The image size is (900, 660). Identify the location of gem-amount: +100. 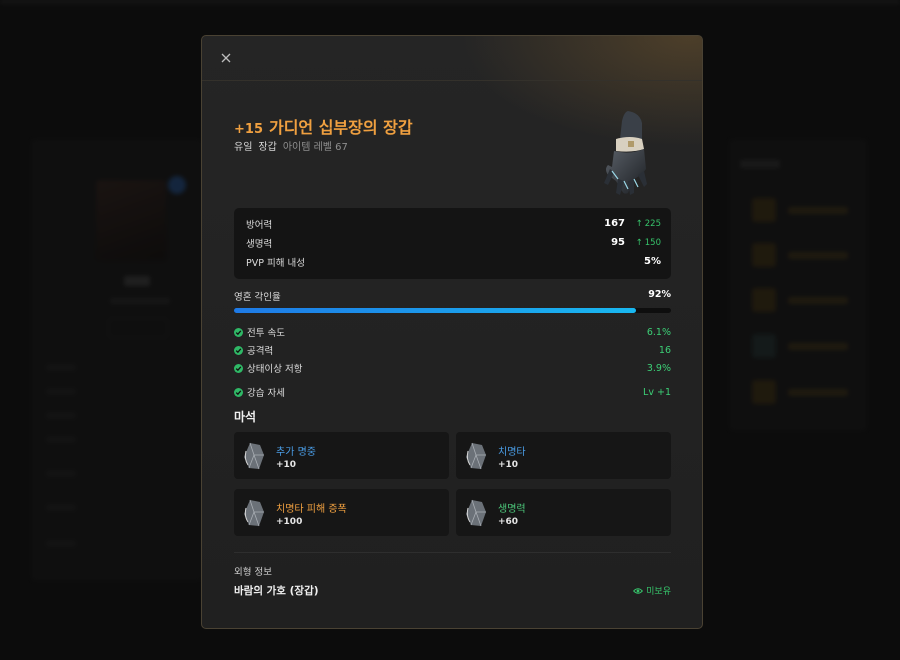
(289, 522).